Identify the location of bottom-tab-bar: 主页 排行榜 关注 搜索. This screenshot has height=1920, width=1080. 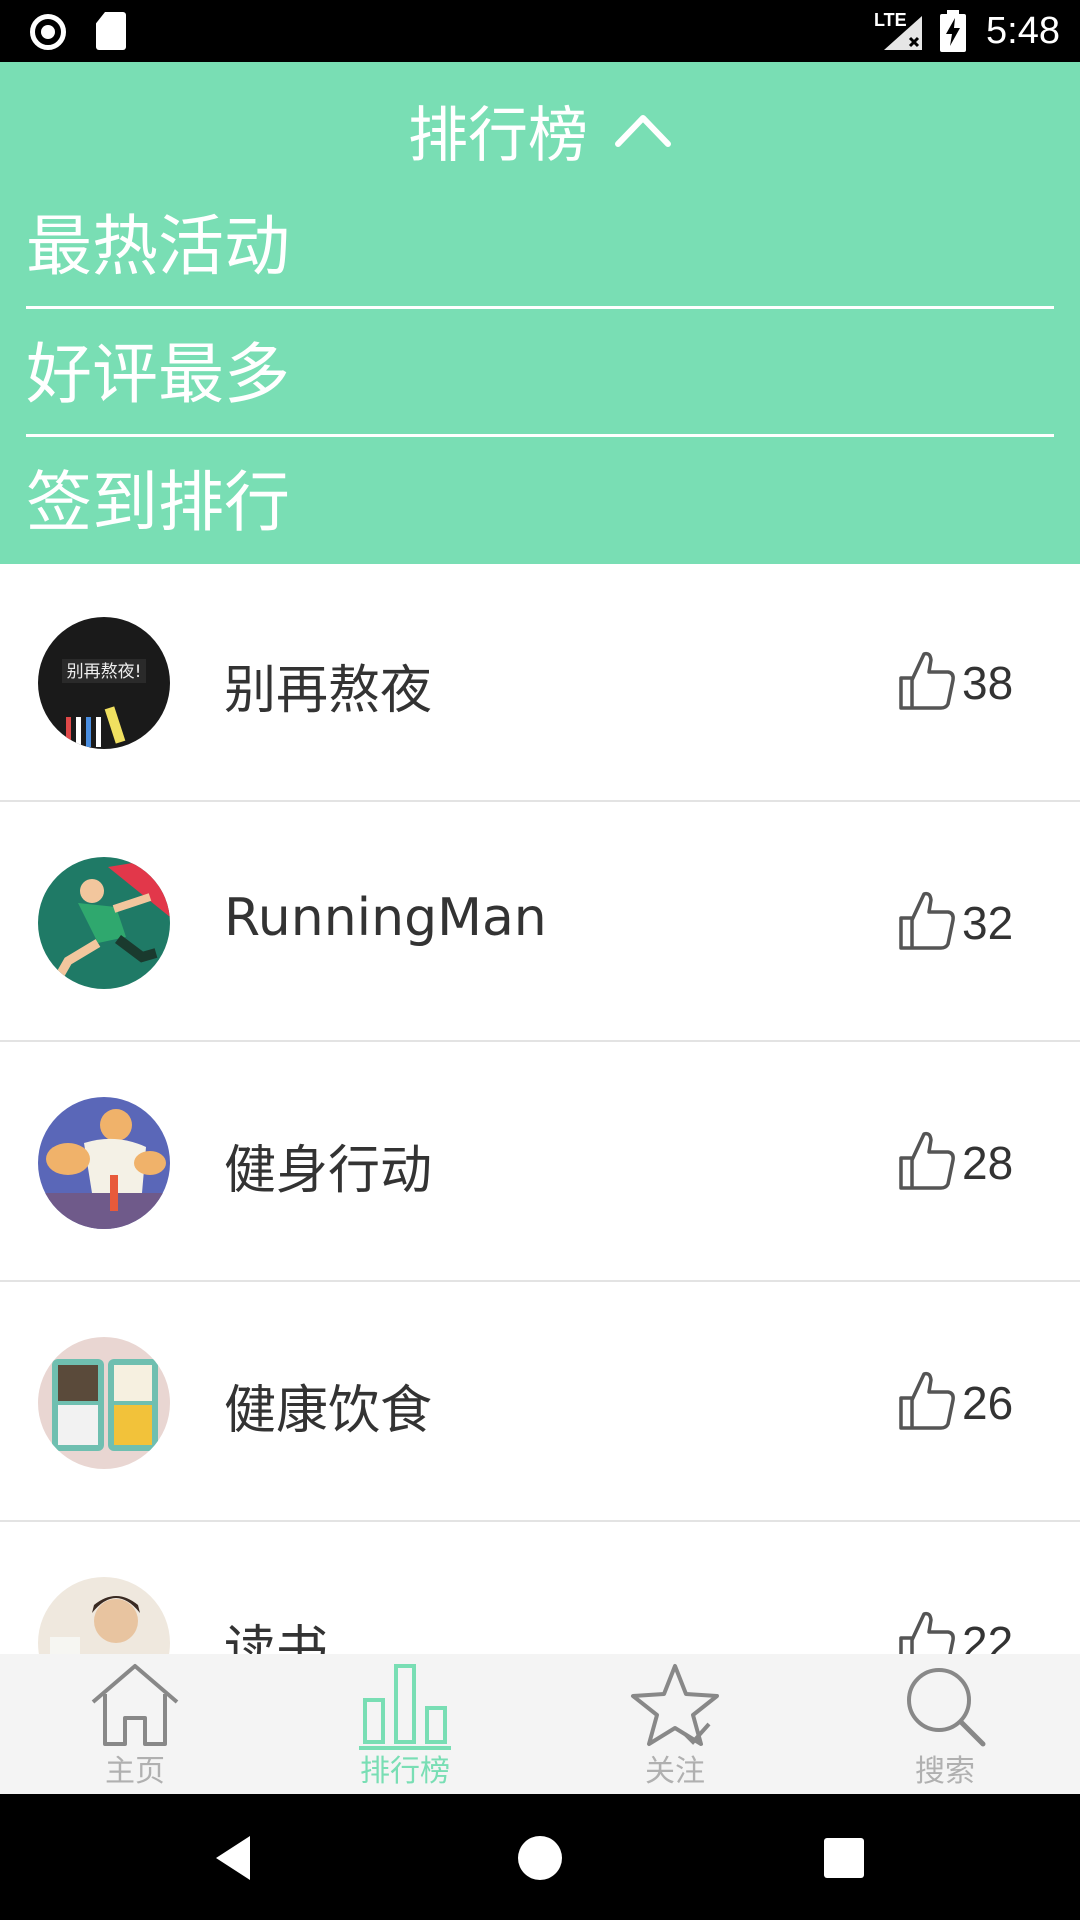
(540, 1724).